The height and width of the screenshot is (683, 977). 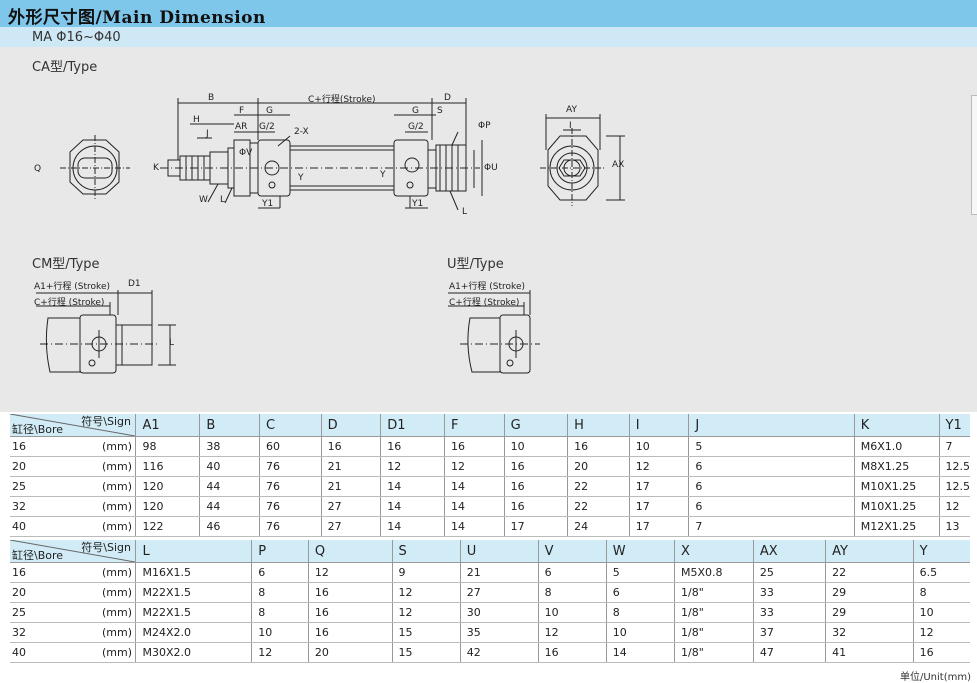 What do you see at coordinates (447, 98) in the screenshot?
I see `dim-d: D` at bounding box center [447, 98].